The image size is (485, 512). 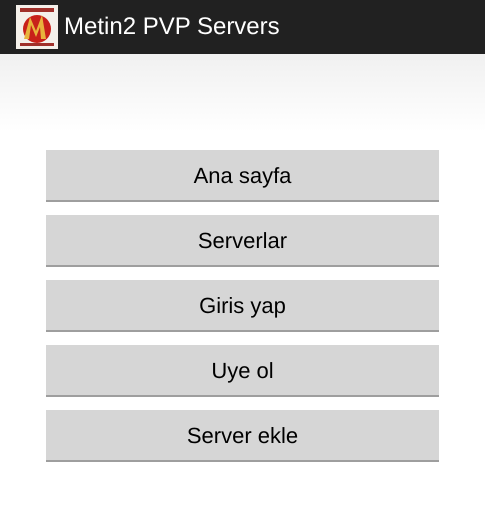 What do you see at coordinates (242, 176) in the screenshot?
I see `menu-button: Ana sayfa` at bounding box center [242, 176].